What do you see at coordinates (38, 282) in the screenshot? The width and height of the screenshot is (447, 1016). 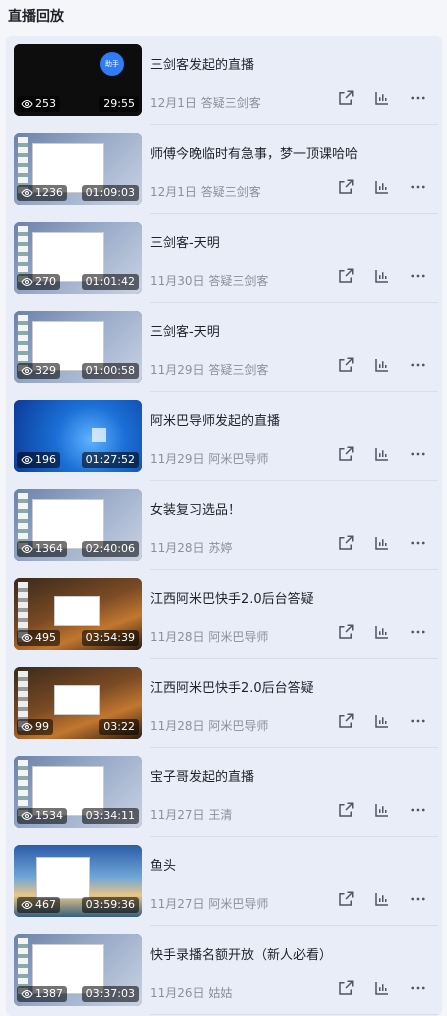 I see `view-count-badge: 270` at bounding box center [38, 282].